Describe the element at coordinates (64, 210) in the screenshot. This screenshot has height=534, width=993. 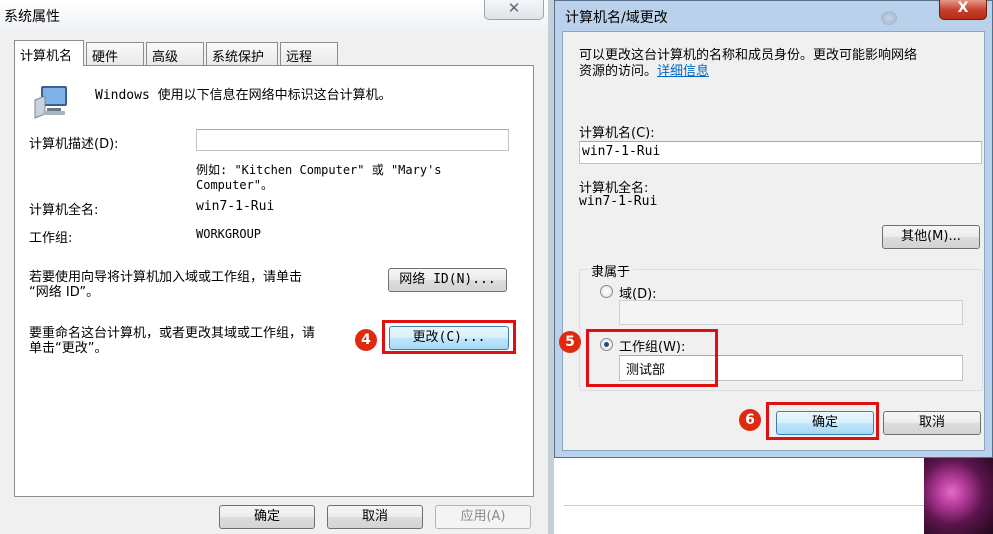
I see `full-name-label: 计算机全名:` at that location.